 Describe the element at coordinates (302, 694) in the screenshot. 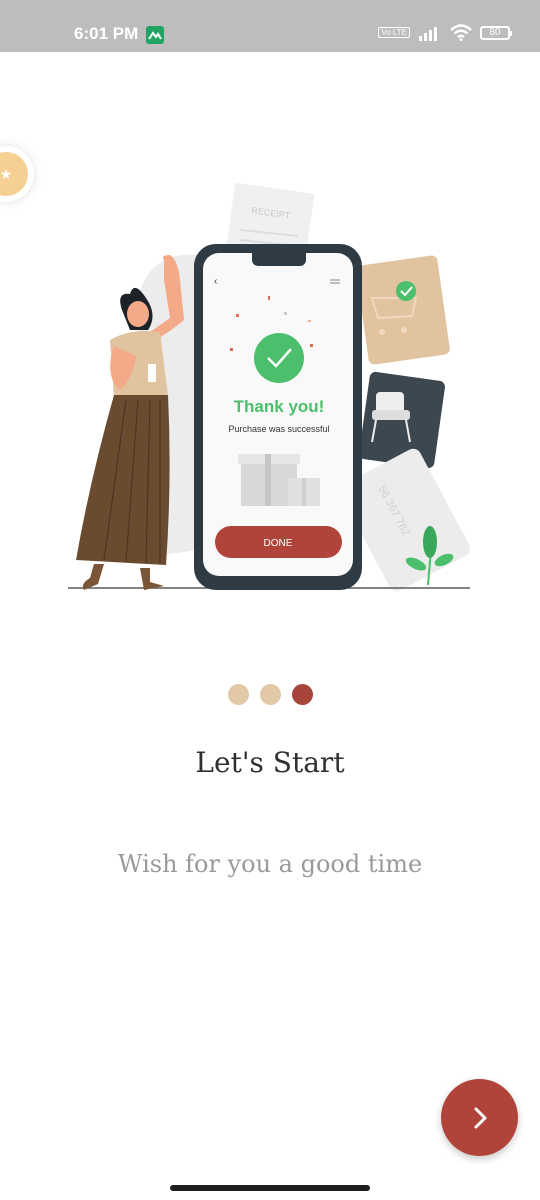

I see `page-dot-3-active` at that location.